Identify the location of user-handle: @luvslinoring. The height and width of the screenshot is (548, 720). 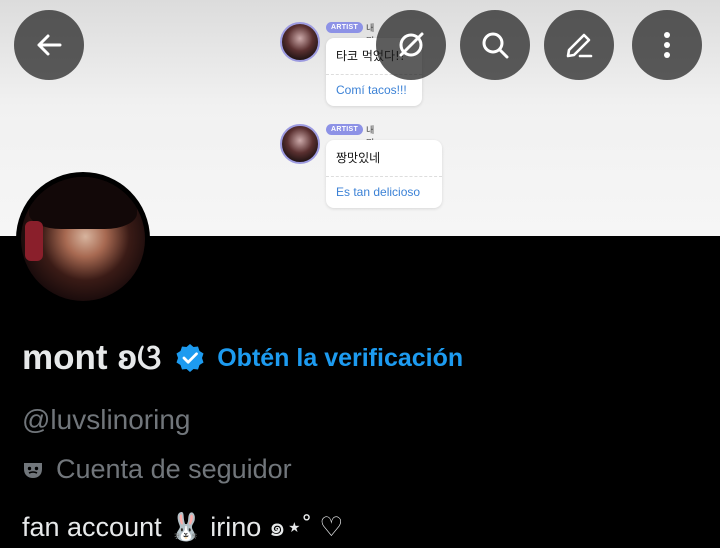
(106, 419).